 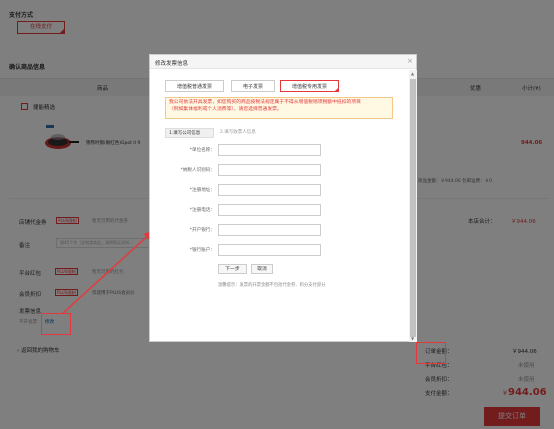 I want to click on invoice-notice-line2: （例如集体福利或个人消费等），请您选择普通发票。, so click(x=225, y=109).